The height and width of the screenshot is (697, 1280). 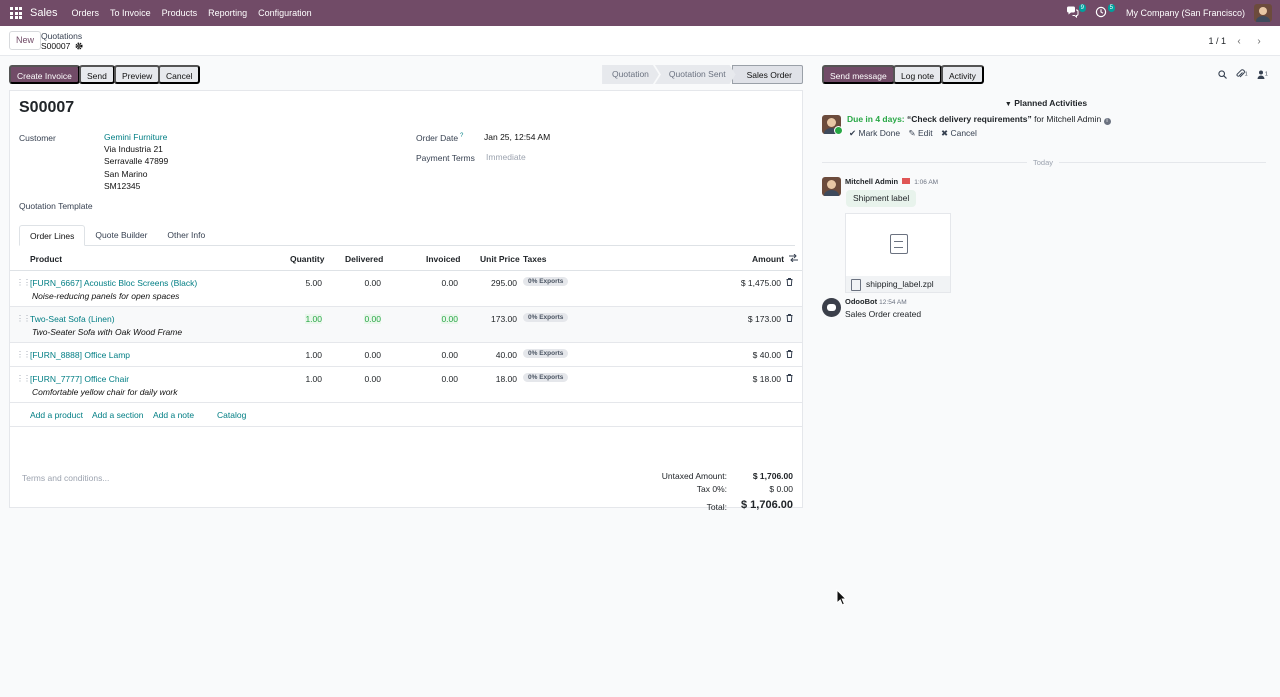 I want to click on menu-orders: Orders, so click(x=86, y=13).